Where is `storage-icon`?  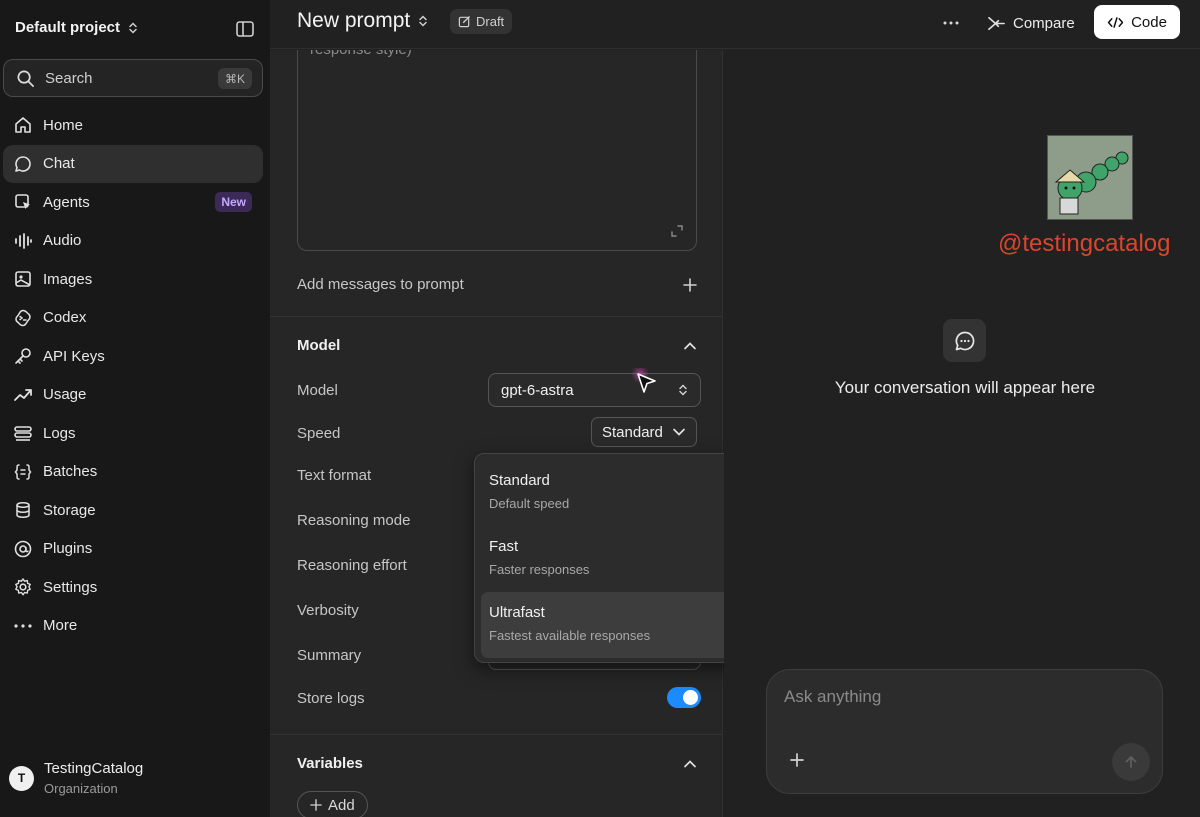 storage-icon is located at coordinates (23, 510).